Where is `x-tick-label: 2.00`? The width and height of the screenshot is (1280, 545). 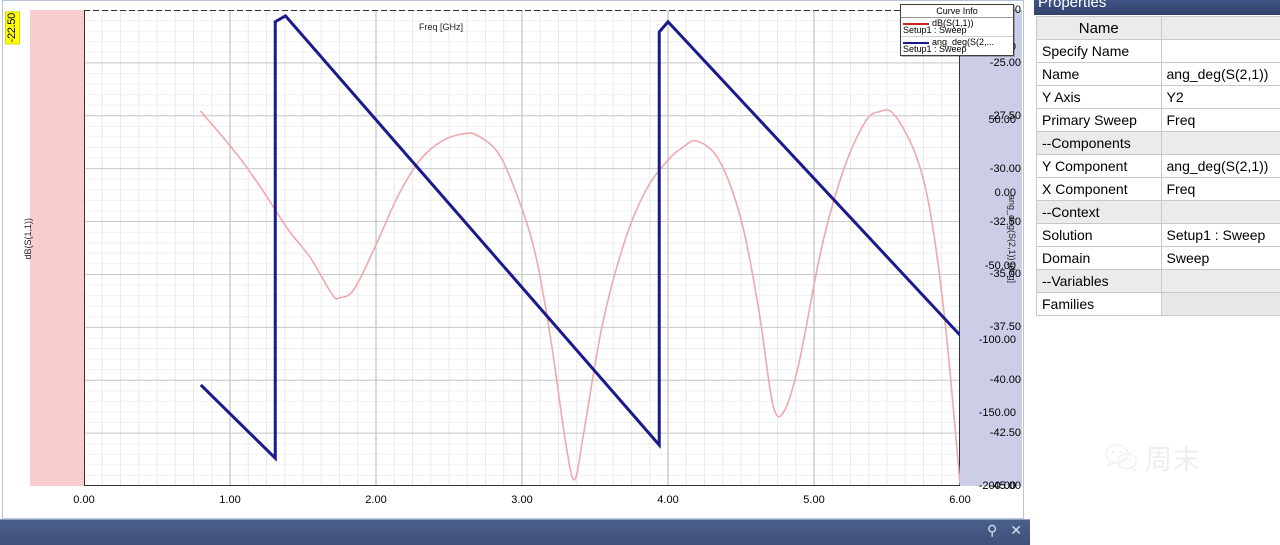
x-tick-label: 2.00 is located at coordinates (376, 500).